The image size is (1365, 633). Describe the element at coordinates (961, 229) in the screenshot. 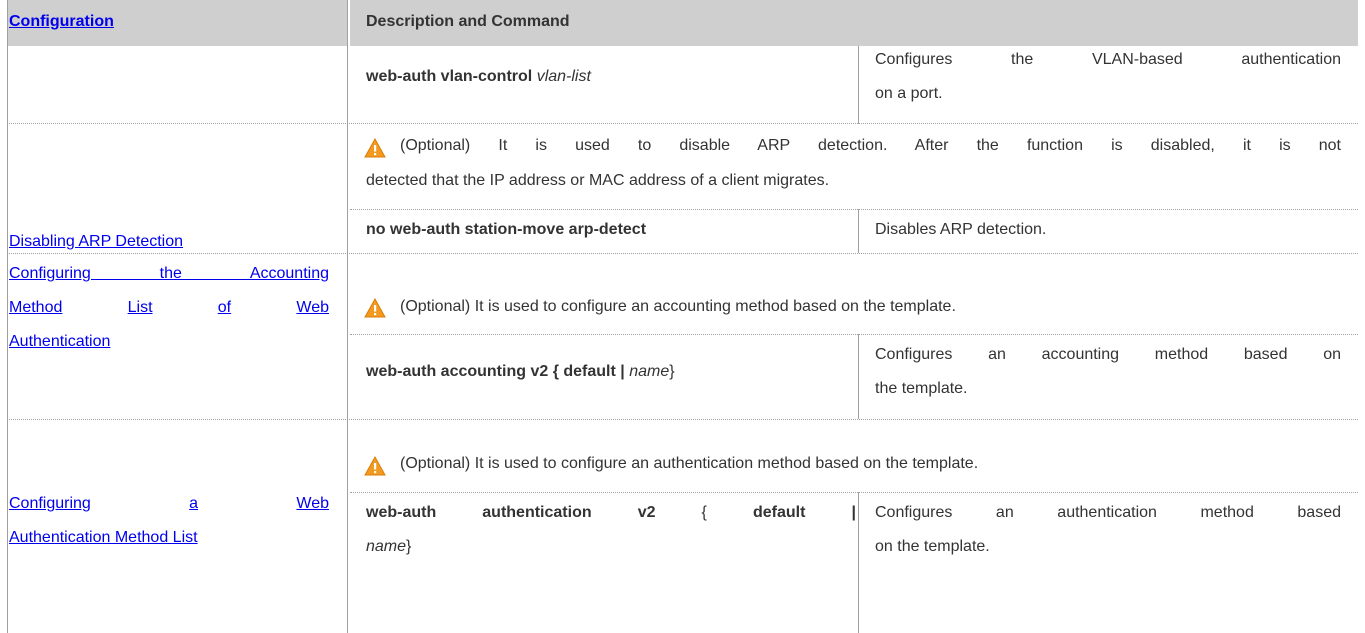

I see `arp-description: Disables ARP detection.` at that location.